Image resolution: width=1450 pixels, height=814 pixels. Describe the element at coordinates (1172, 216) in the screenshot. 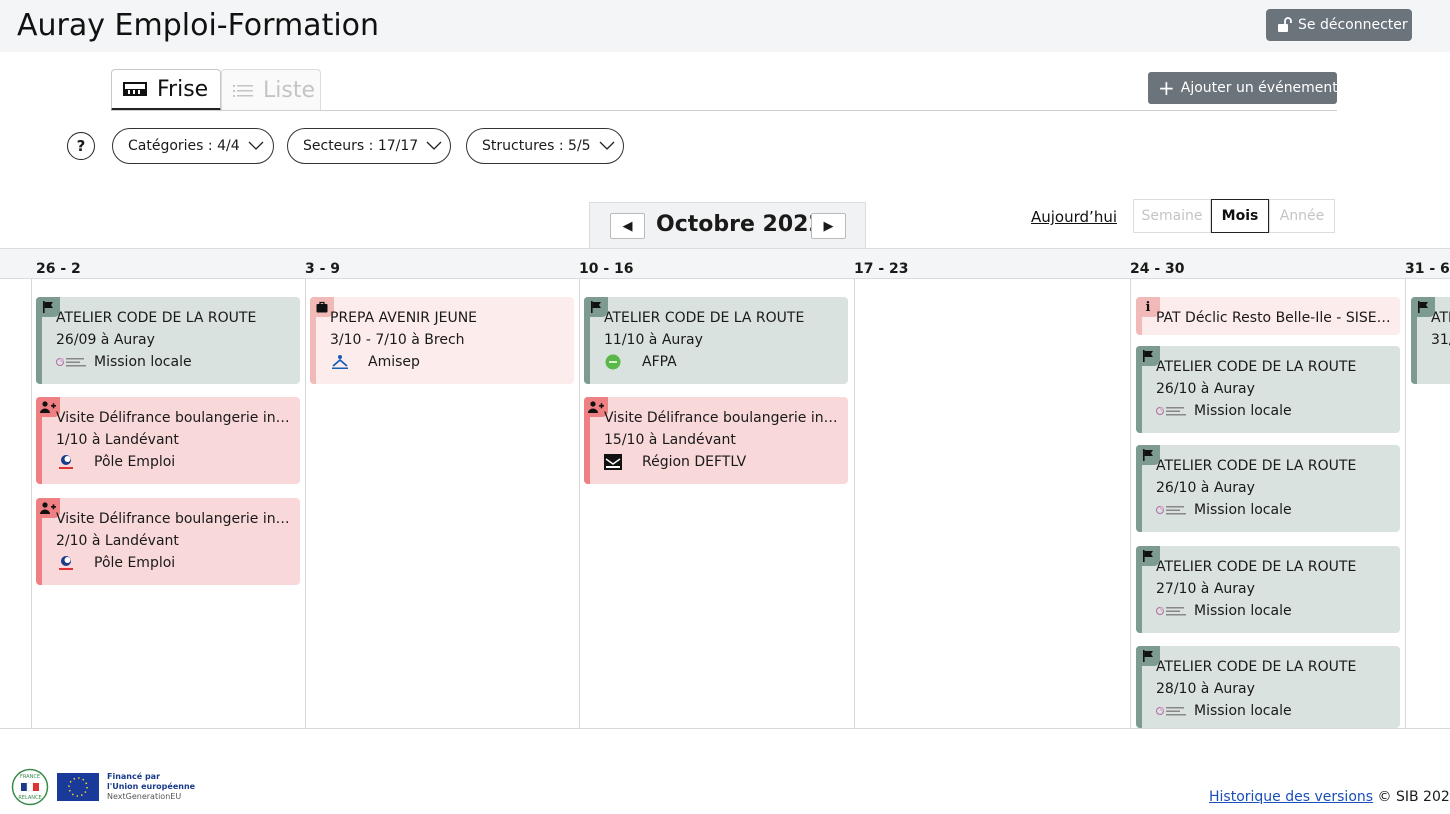

I see `view-semaine-button: Semaine` at that location.